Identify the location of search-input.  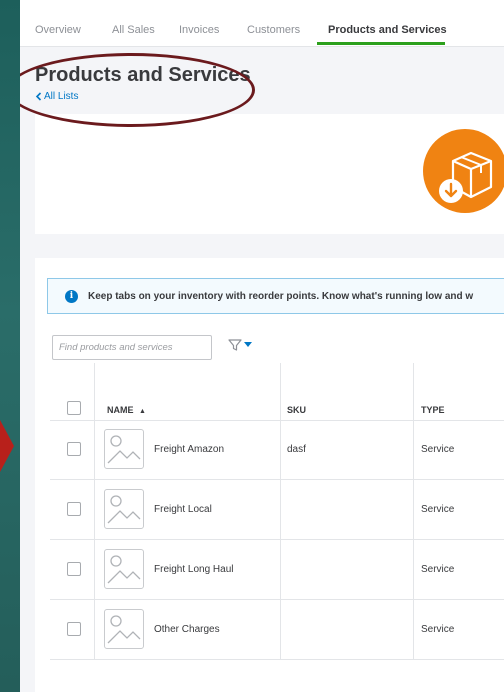
(132, 347).